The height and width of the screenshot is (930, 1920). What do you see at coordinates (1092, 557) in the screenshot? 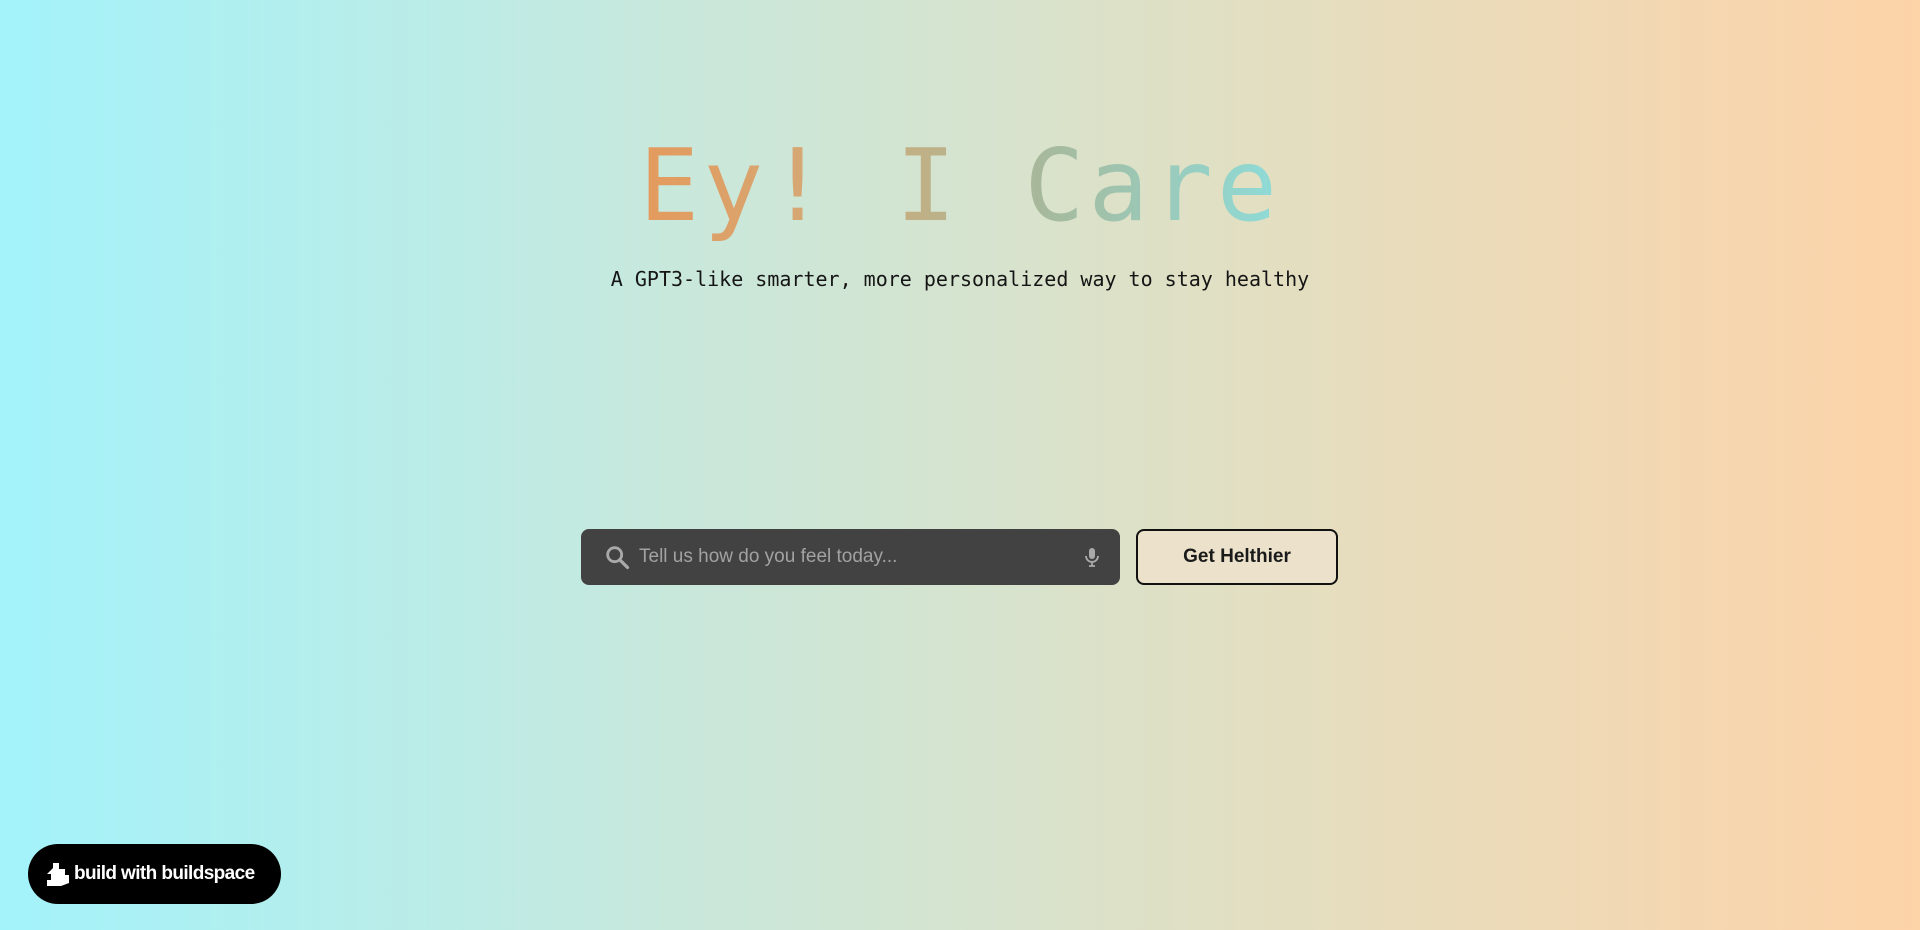
I see `mic-icon` at bounding box center [1092, 557].